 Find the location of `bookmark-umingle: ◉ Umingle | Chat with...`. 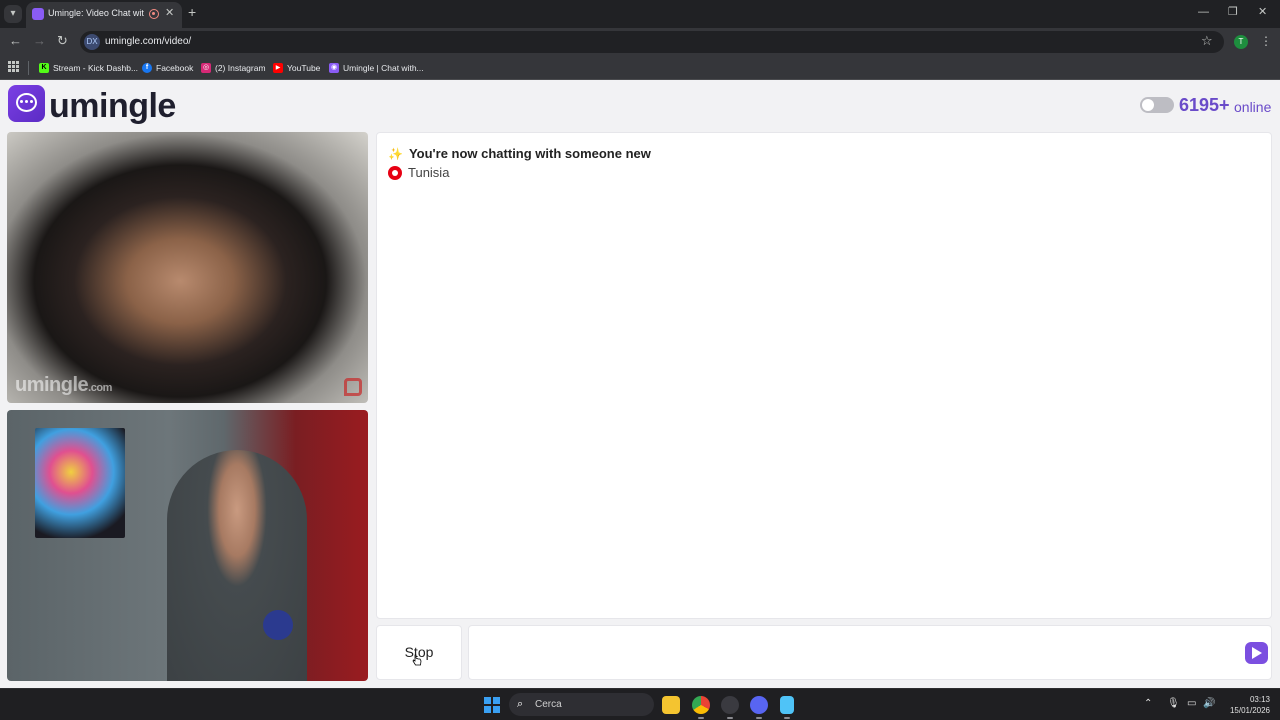

bookmark-umingle: ◉ Umingle | Chat with... is located at coordinates (376, 68).